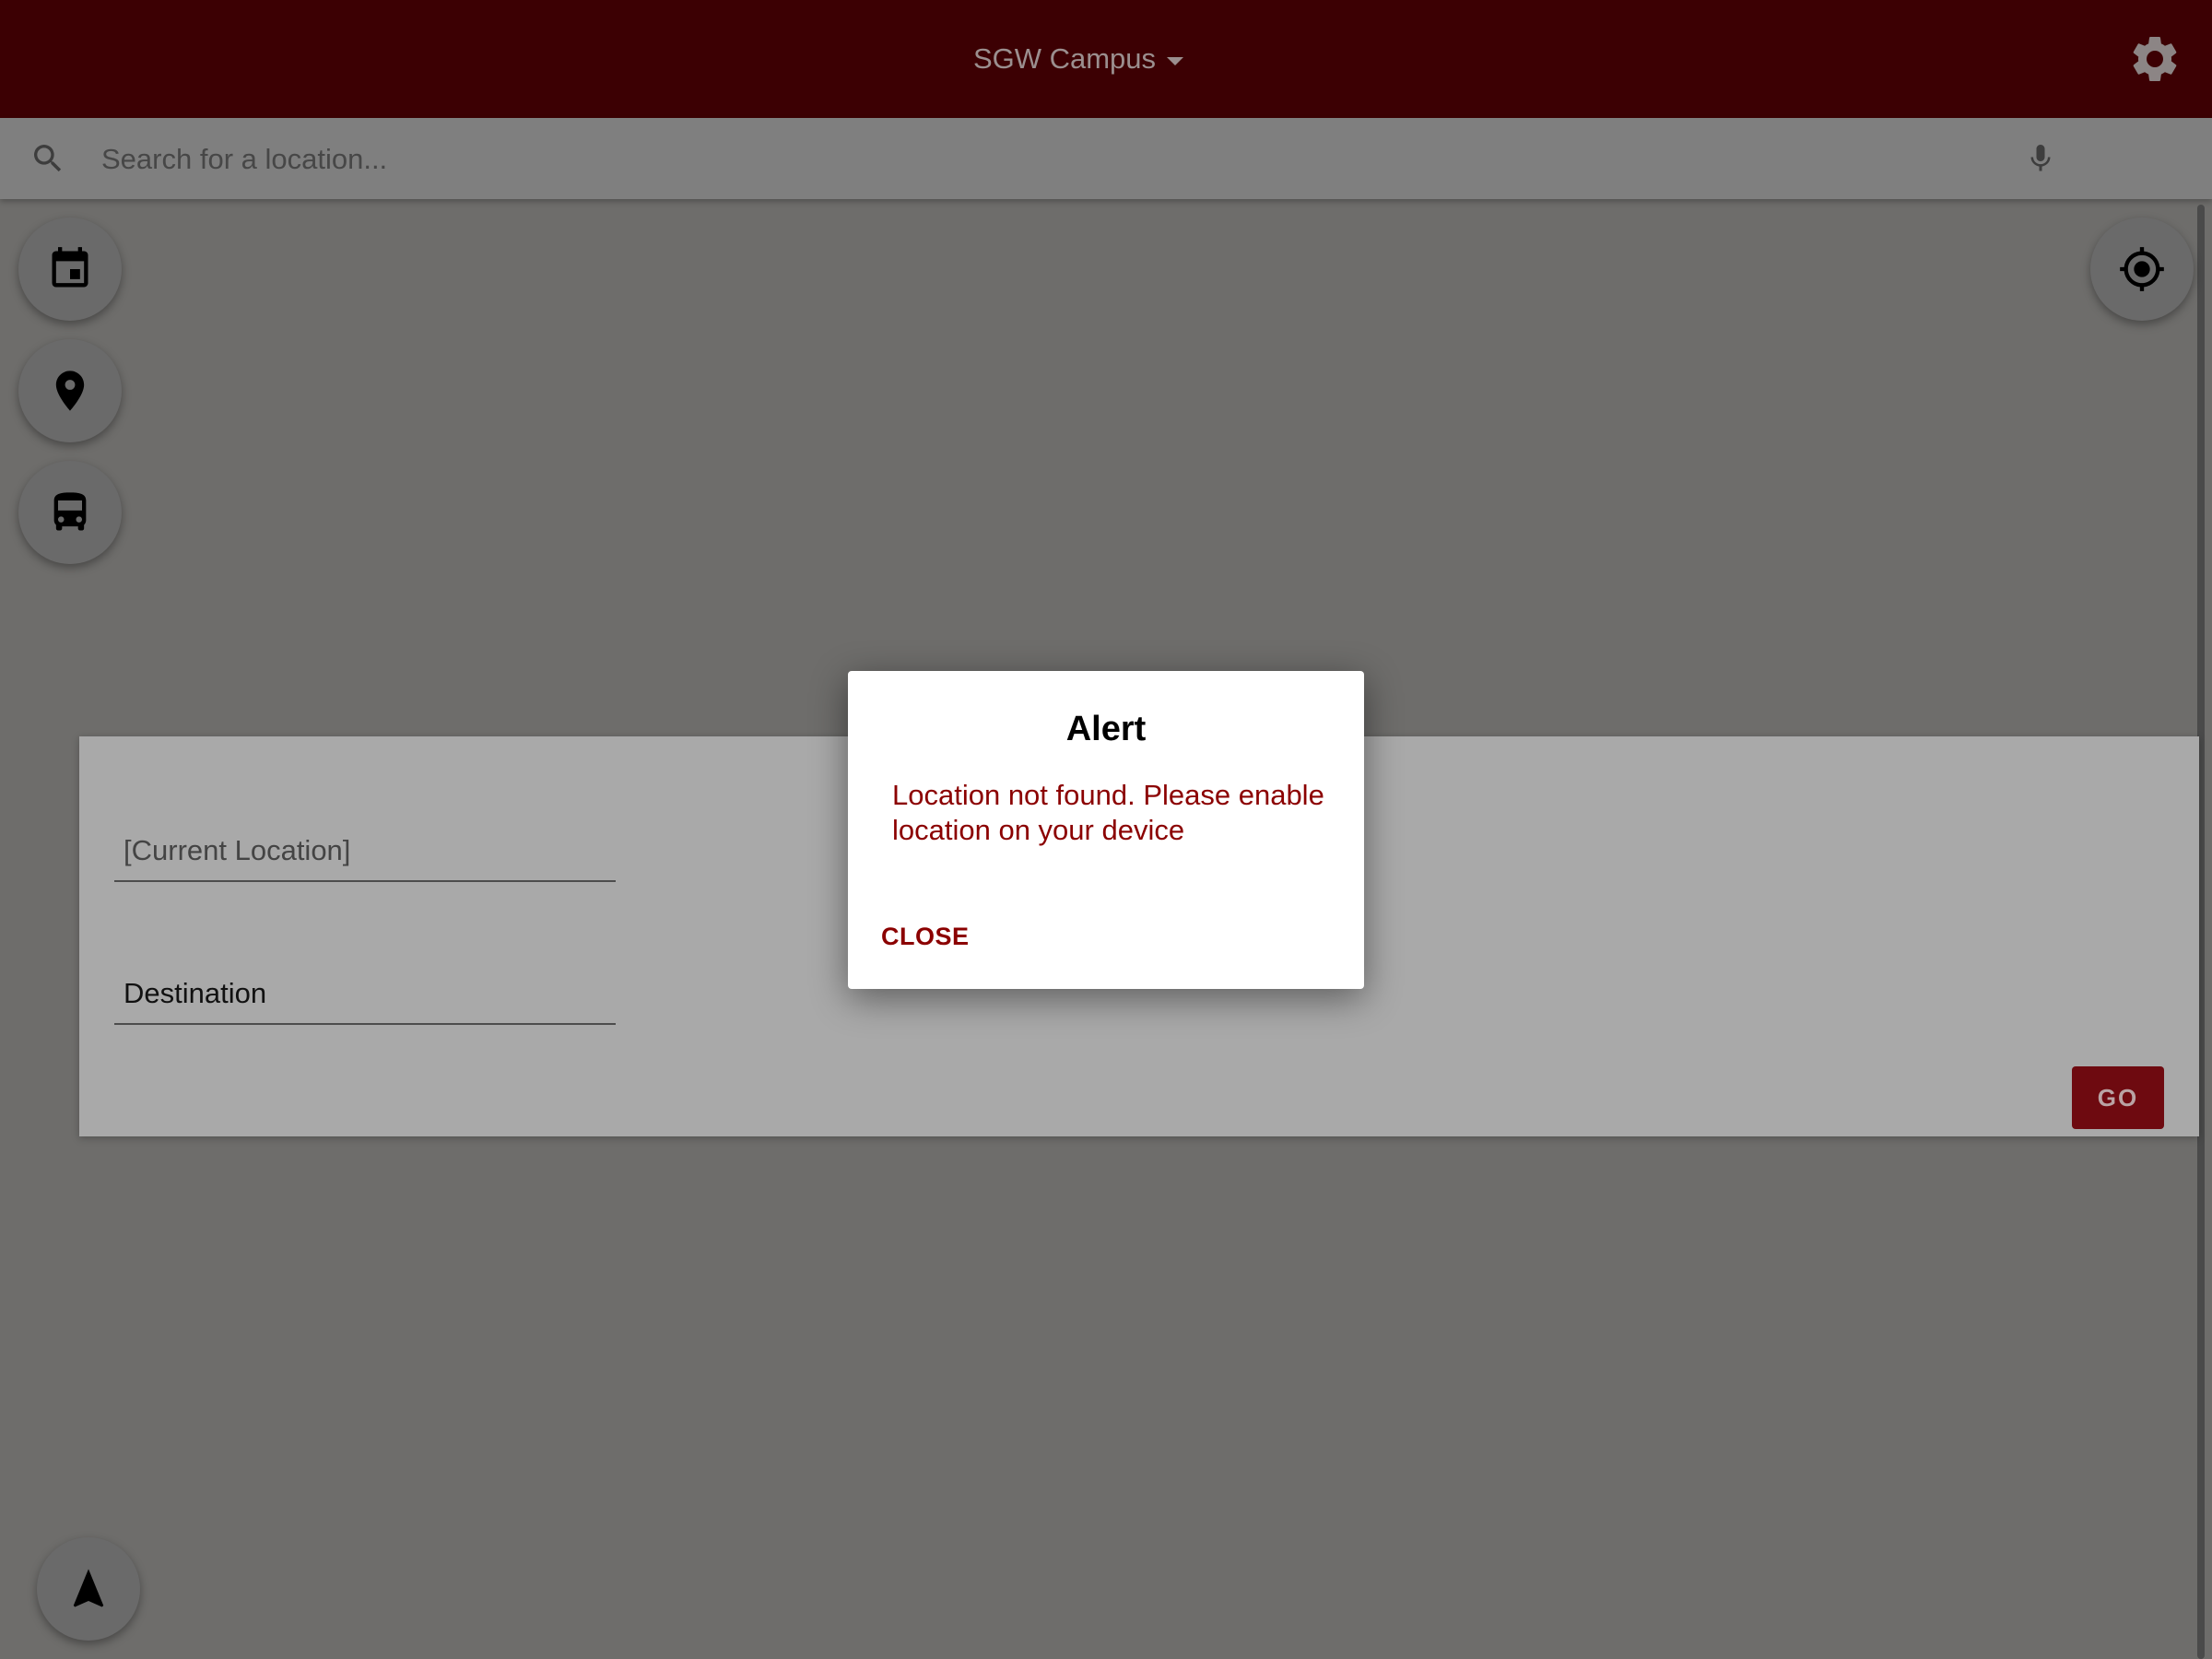 This screenshot has height=1659, width=2212. Describe the element at coordinates (1046, 159) in the screenshot. I see `search-input` at that location.